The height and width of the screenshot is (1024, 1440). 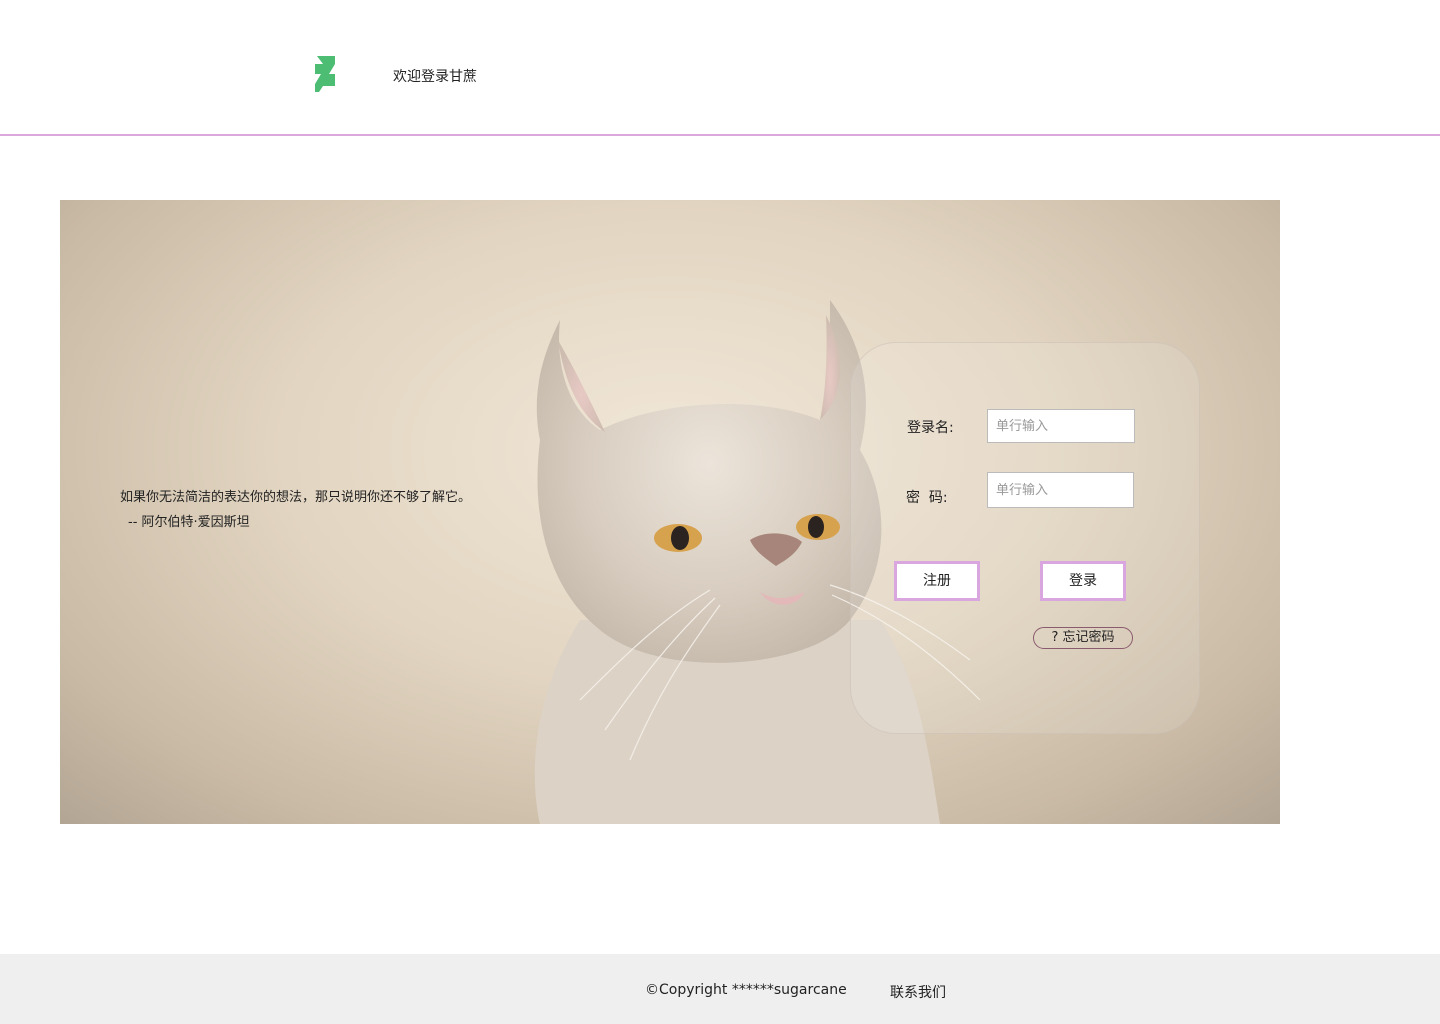 I want to click on header: 欢迎登录甘蔗, so click(x=720, y=67).